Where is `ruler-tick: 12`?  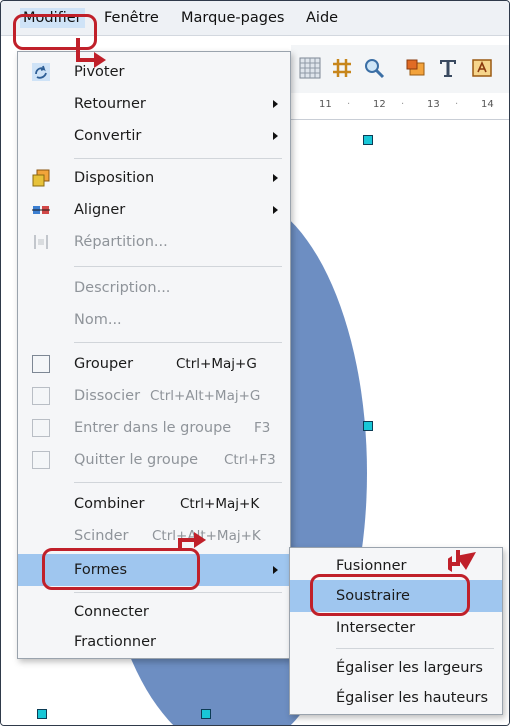 ruler-tick: 12 is located at coordinates (379, 104).